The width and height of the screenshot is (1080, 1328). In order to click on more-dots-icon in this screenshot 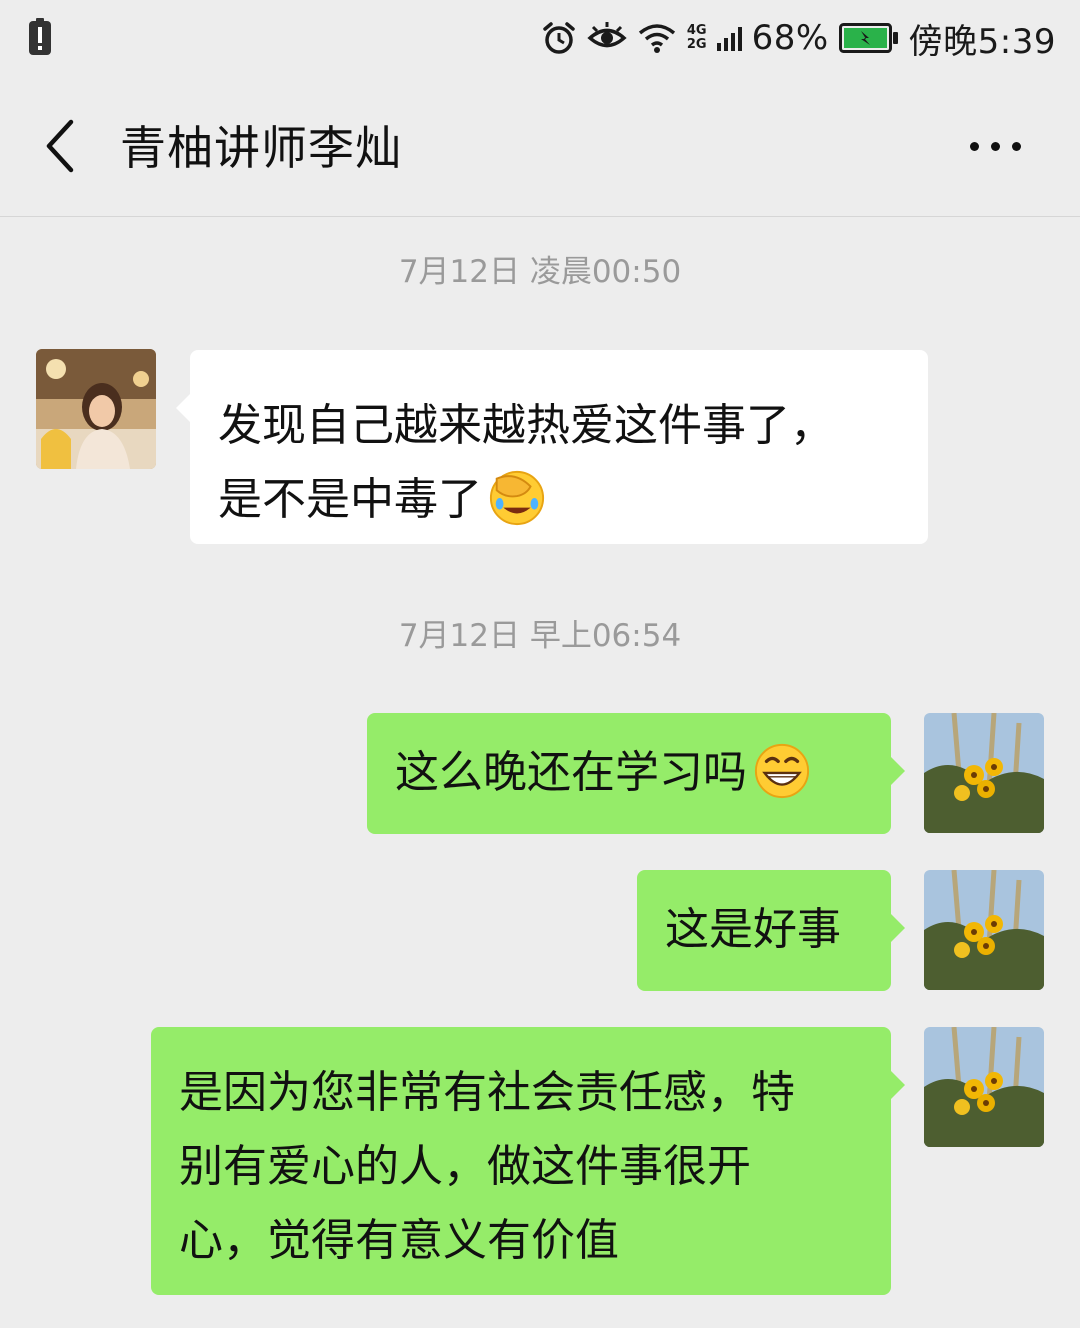, I will do `click(974, 146)`.